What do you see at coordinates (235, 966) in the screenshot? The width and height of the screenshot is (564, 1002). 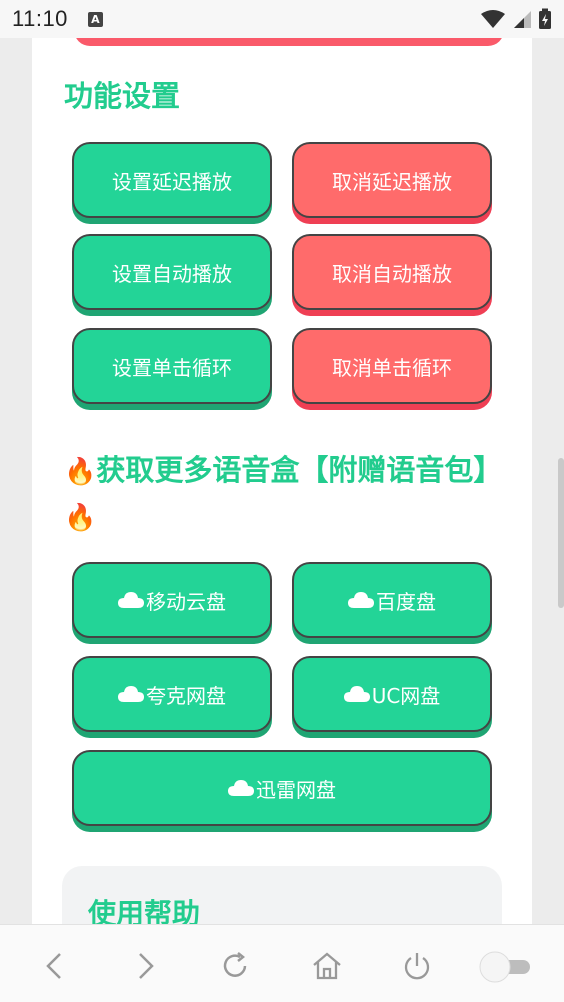 I see `refresh-icon` at bounding box center [235, 966].